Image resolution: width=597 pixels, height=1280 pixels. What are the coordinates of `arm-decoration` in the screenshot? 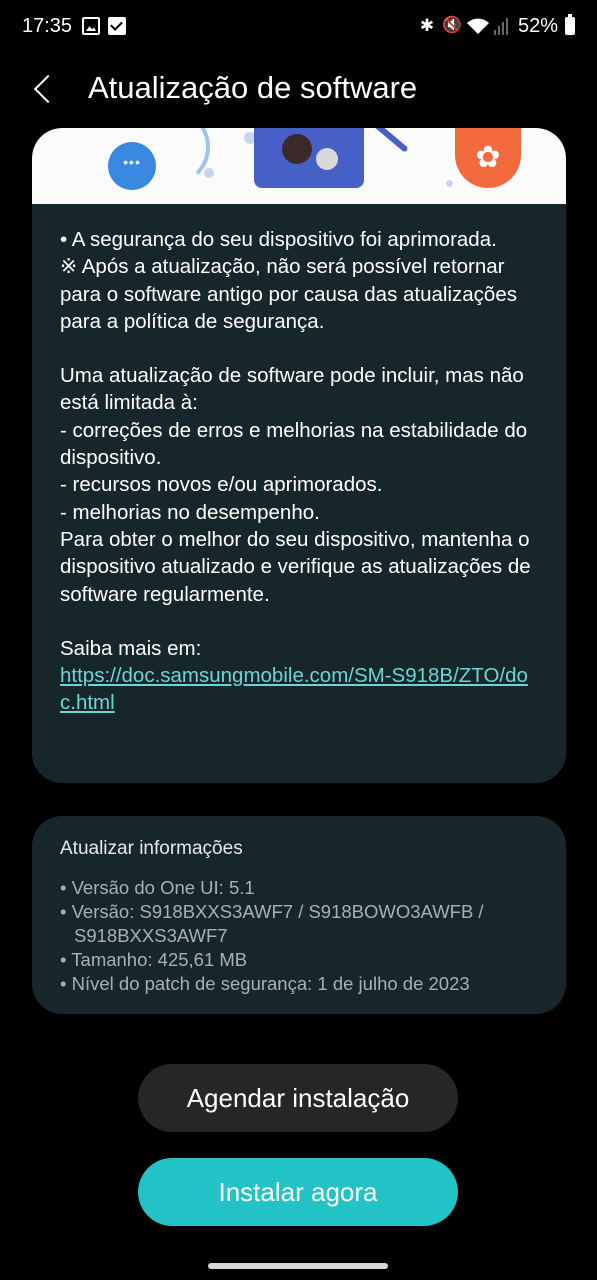 It's located at (389, 140).